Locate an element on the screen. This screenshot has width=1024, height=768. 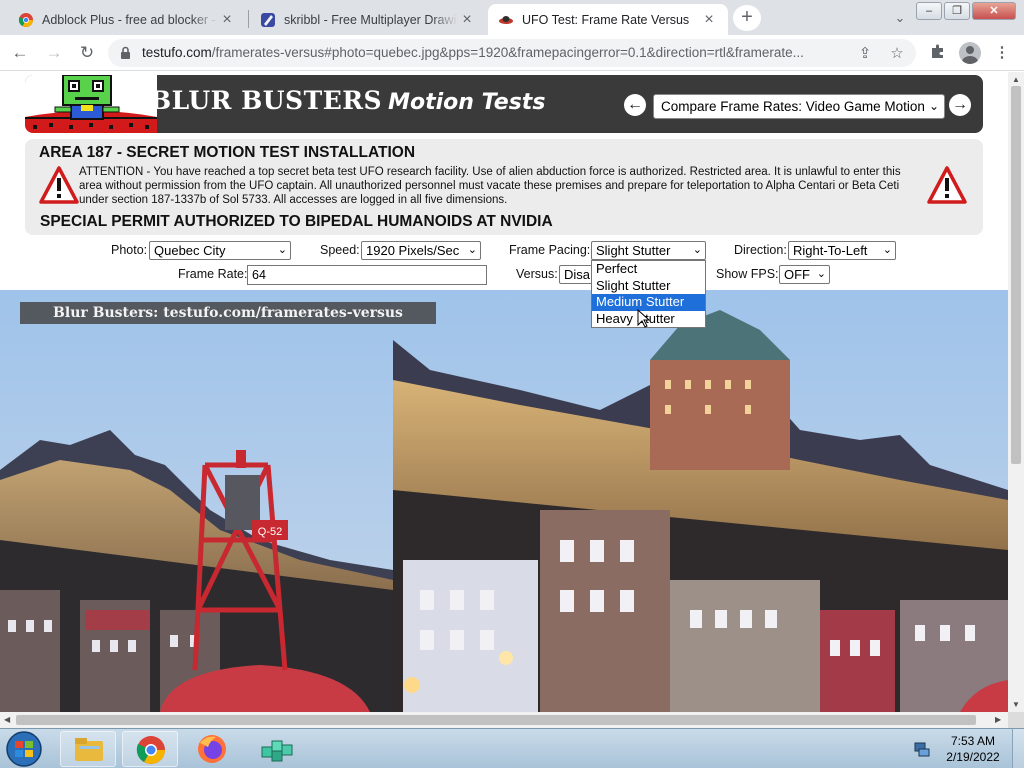
test-selector: Compare Frame Rates: Video Game Motion ⌄ is located at coordinates (799, 106).